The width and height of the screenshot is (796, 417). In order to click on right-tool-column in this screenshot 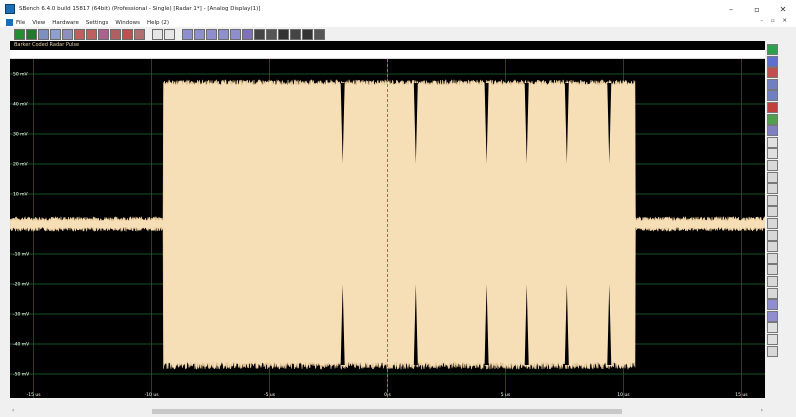, I will do `click(773, 201)`.